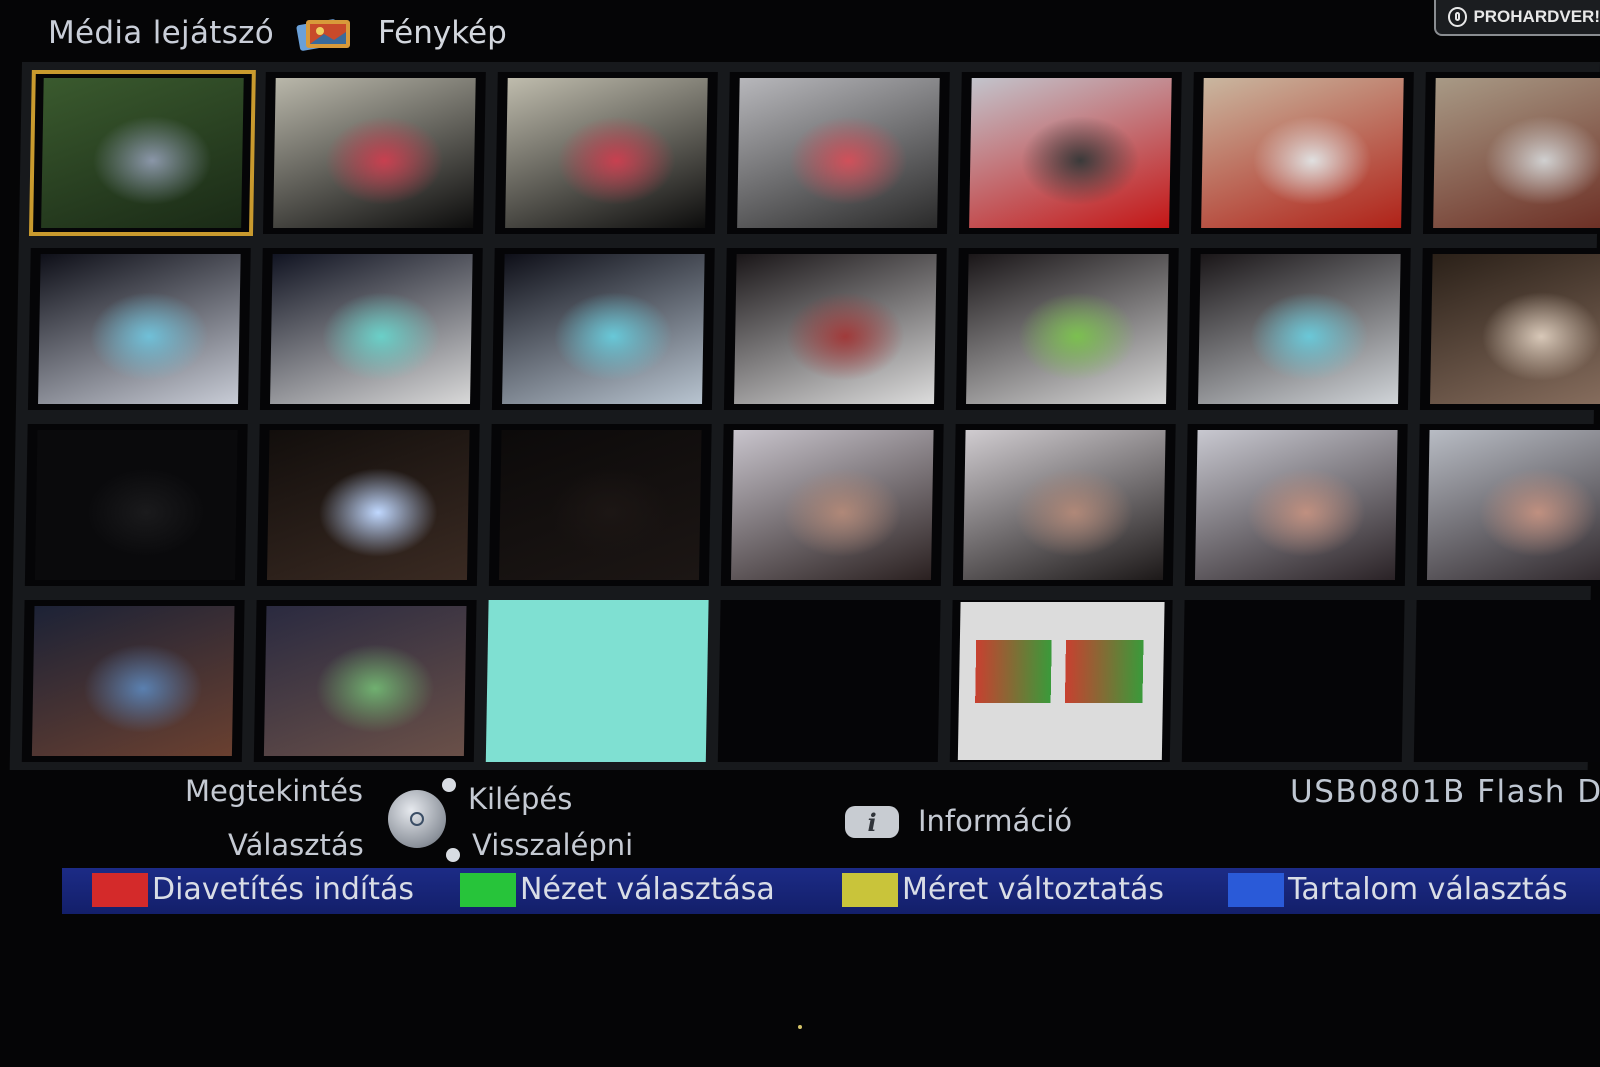 This screenshot has height=1067, width=1600. I want to click on blue-key-icon, so click(1256, 889).